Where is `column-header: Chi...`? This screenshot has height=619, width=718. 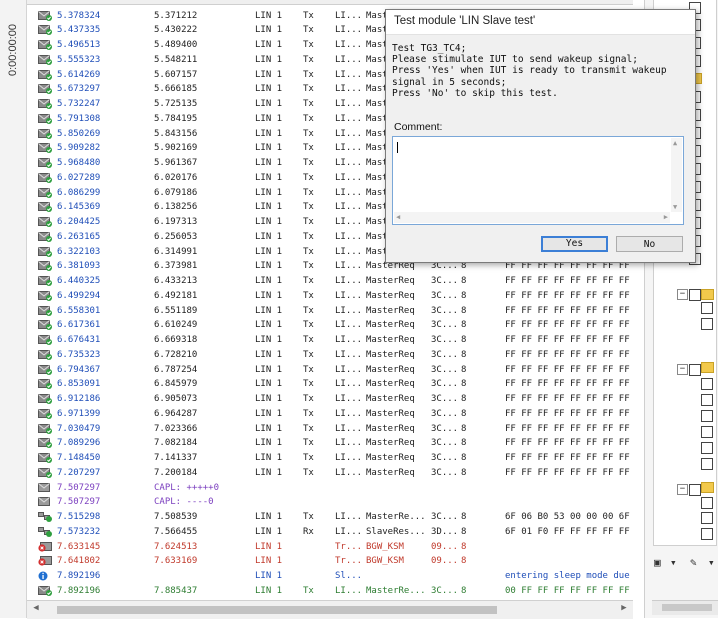 column-header: Chi... is located at coordinates (346, 1).